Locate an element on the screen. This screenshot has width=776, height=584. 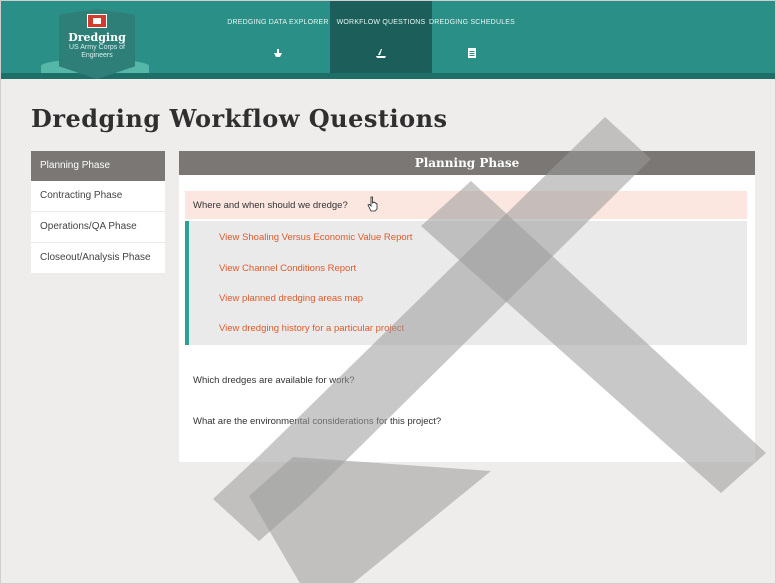
question-item: Where and when should we dredge? is located at coordinates (466, 205).